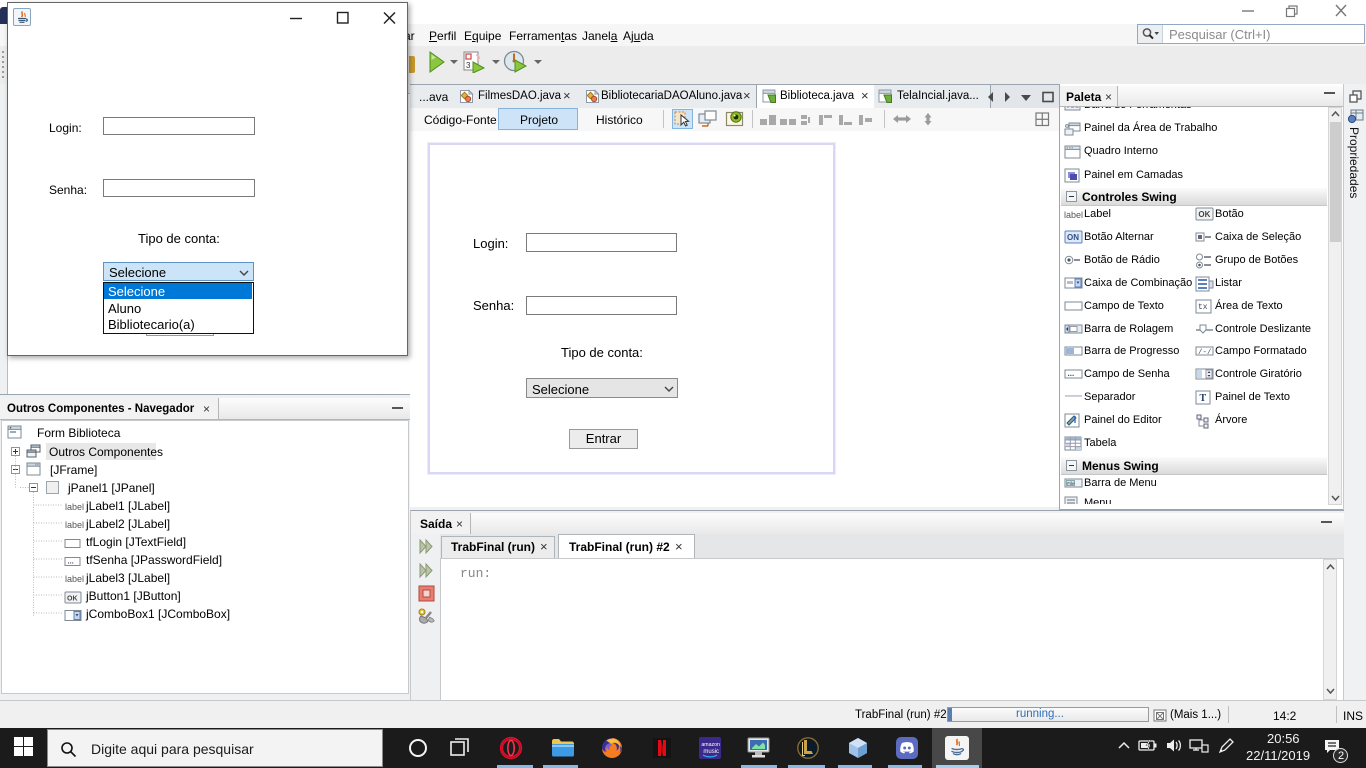 This screenshot has height=768, width=1366. I want to click on svg-text: music, so click(711, 752).